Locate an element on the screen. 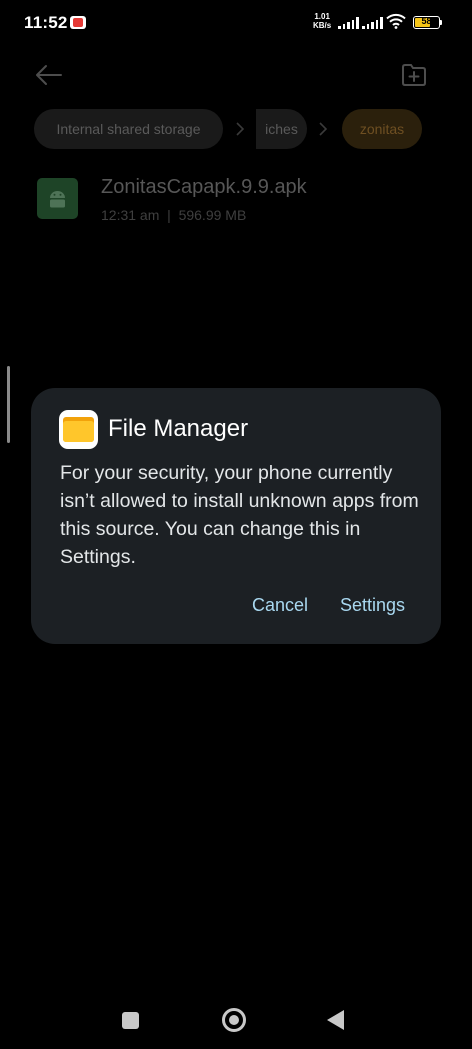 The image size is (472, 1049). new-folder-icon is located at coordinates (414, 75).